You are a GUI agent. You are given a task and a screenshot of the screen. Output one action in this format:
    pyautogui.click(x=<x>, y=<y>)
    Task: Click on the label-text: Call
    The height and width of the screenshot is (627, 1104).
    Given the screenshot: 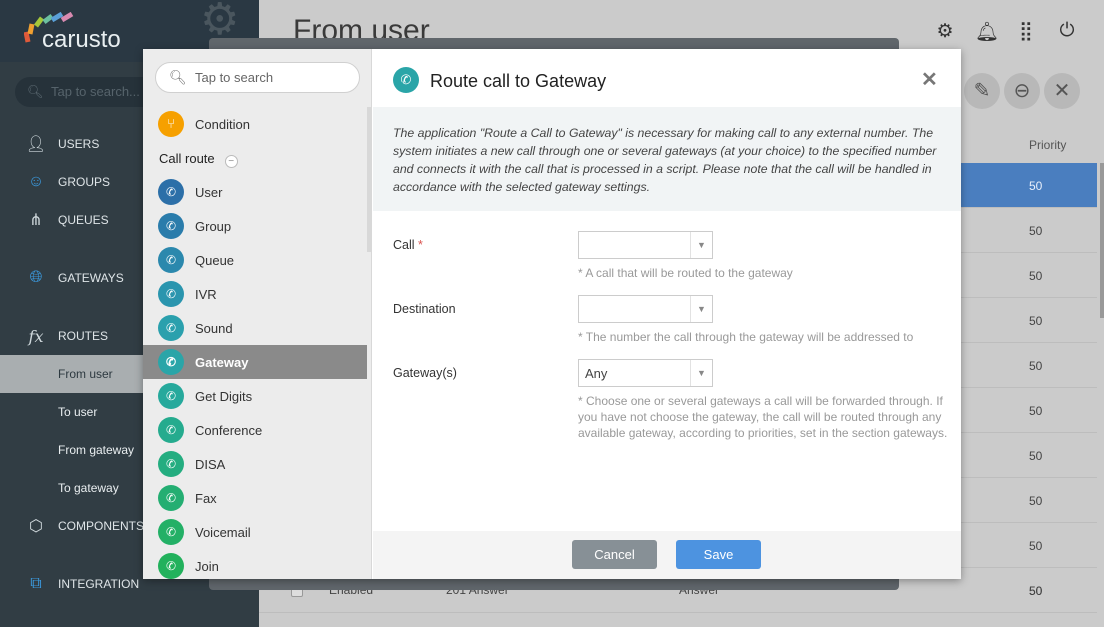 What is the action you would take?
    pyautogui.click(x=404, y=245)
    